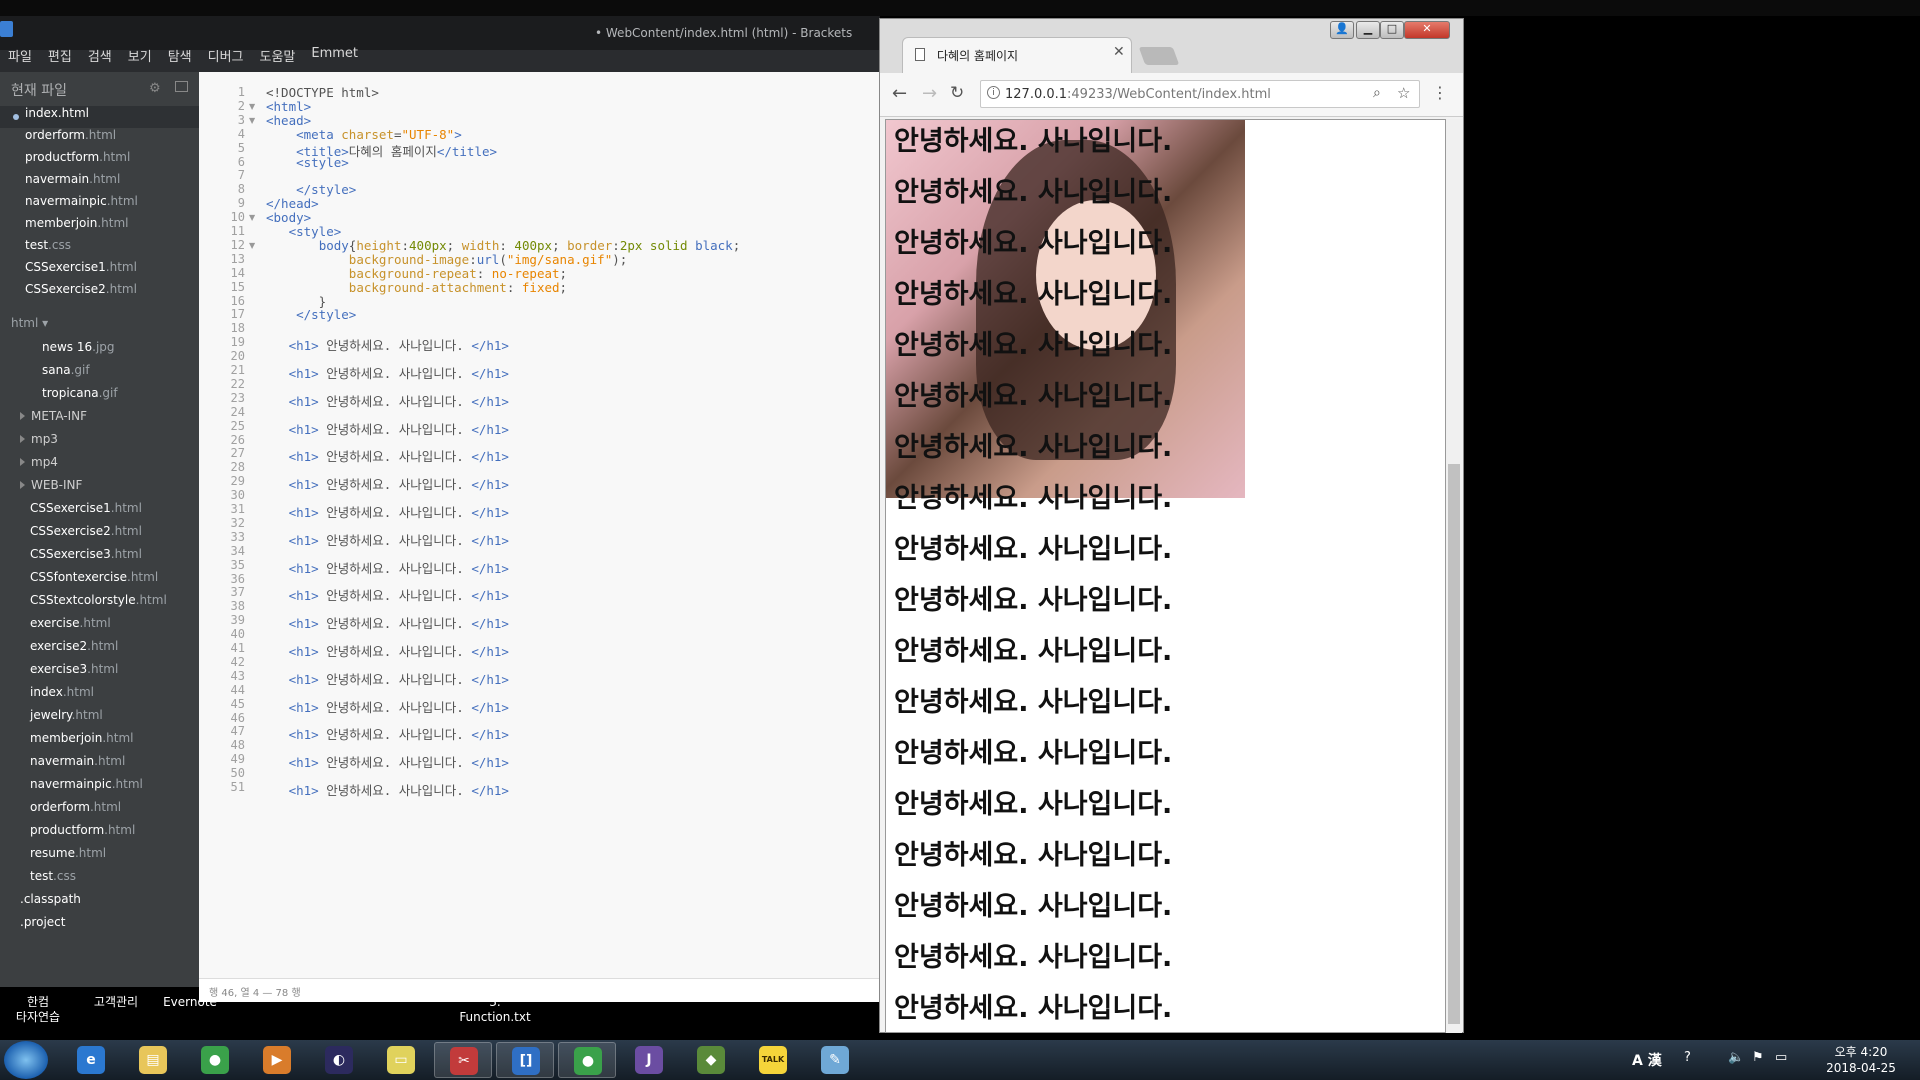  I want to click on page-scrollbar, so click(1454, 576).